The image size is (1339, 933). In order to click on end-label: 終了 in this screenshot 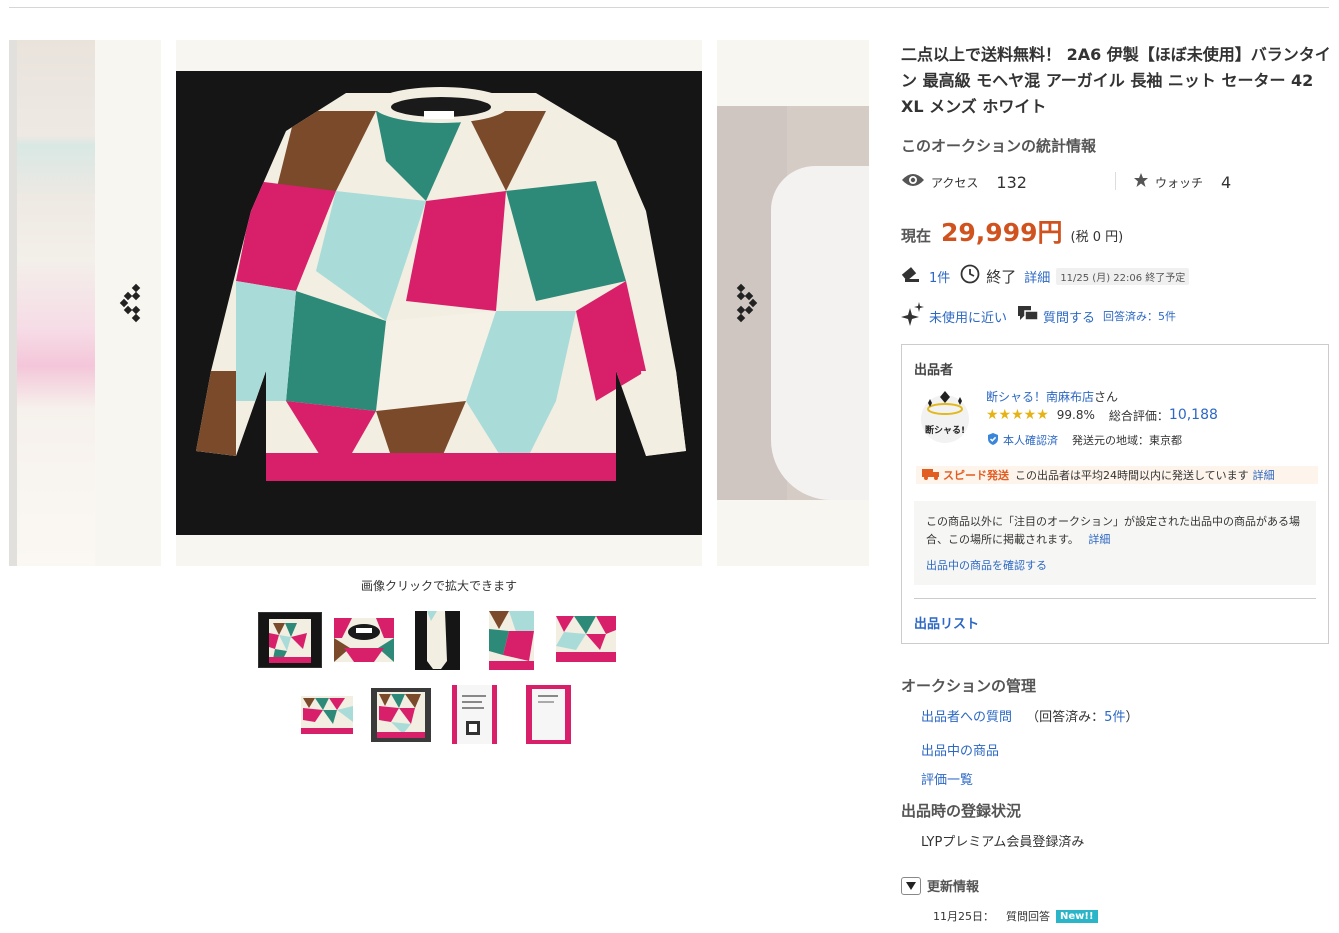, I will do `click(1001, 276)`.